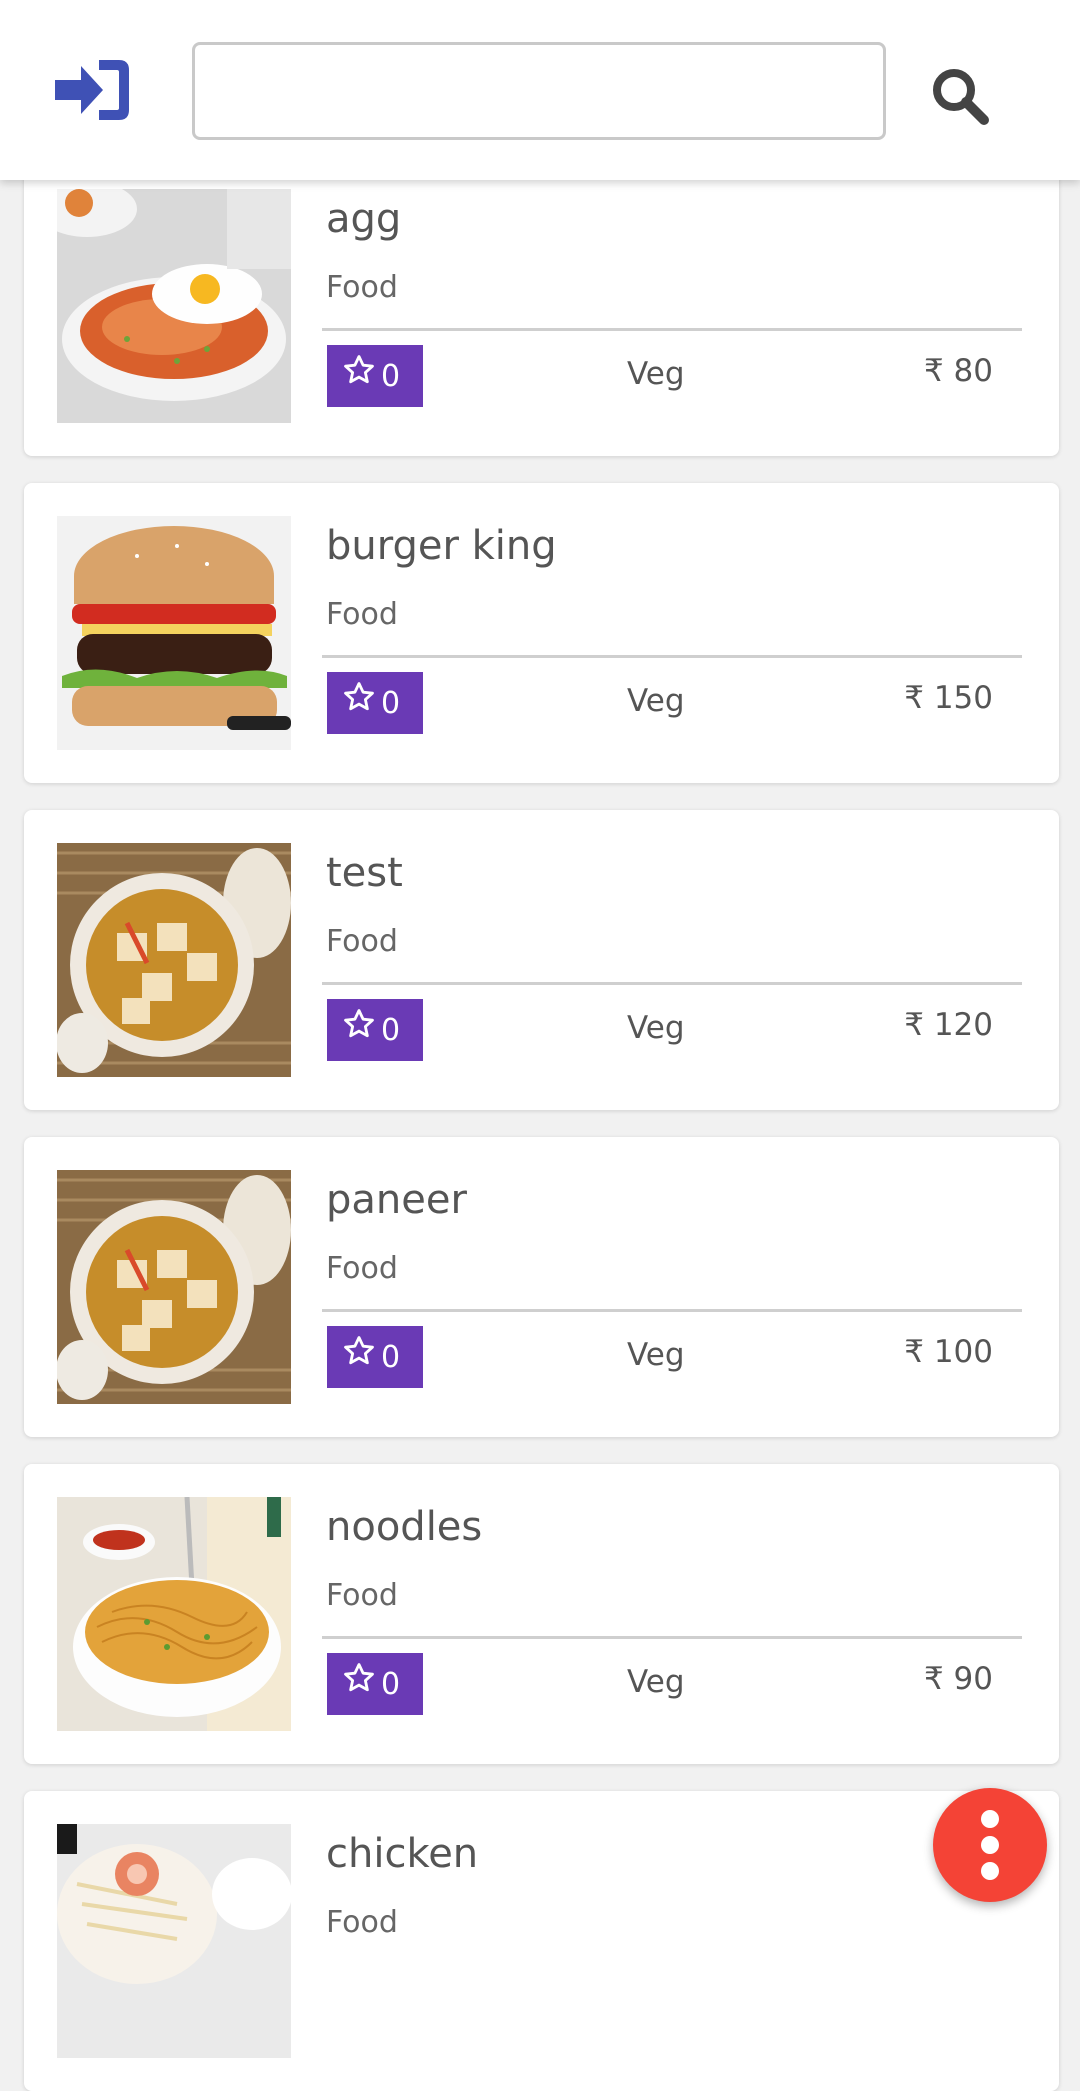 The image size is (1080, 2091). I want to click on top-bar, so click(540, 90).